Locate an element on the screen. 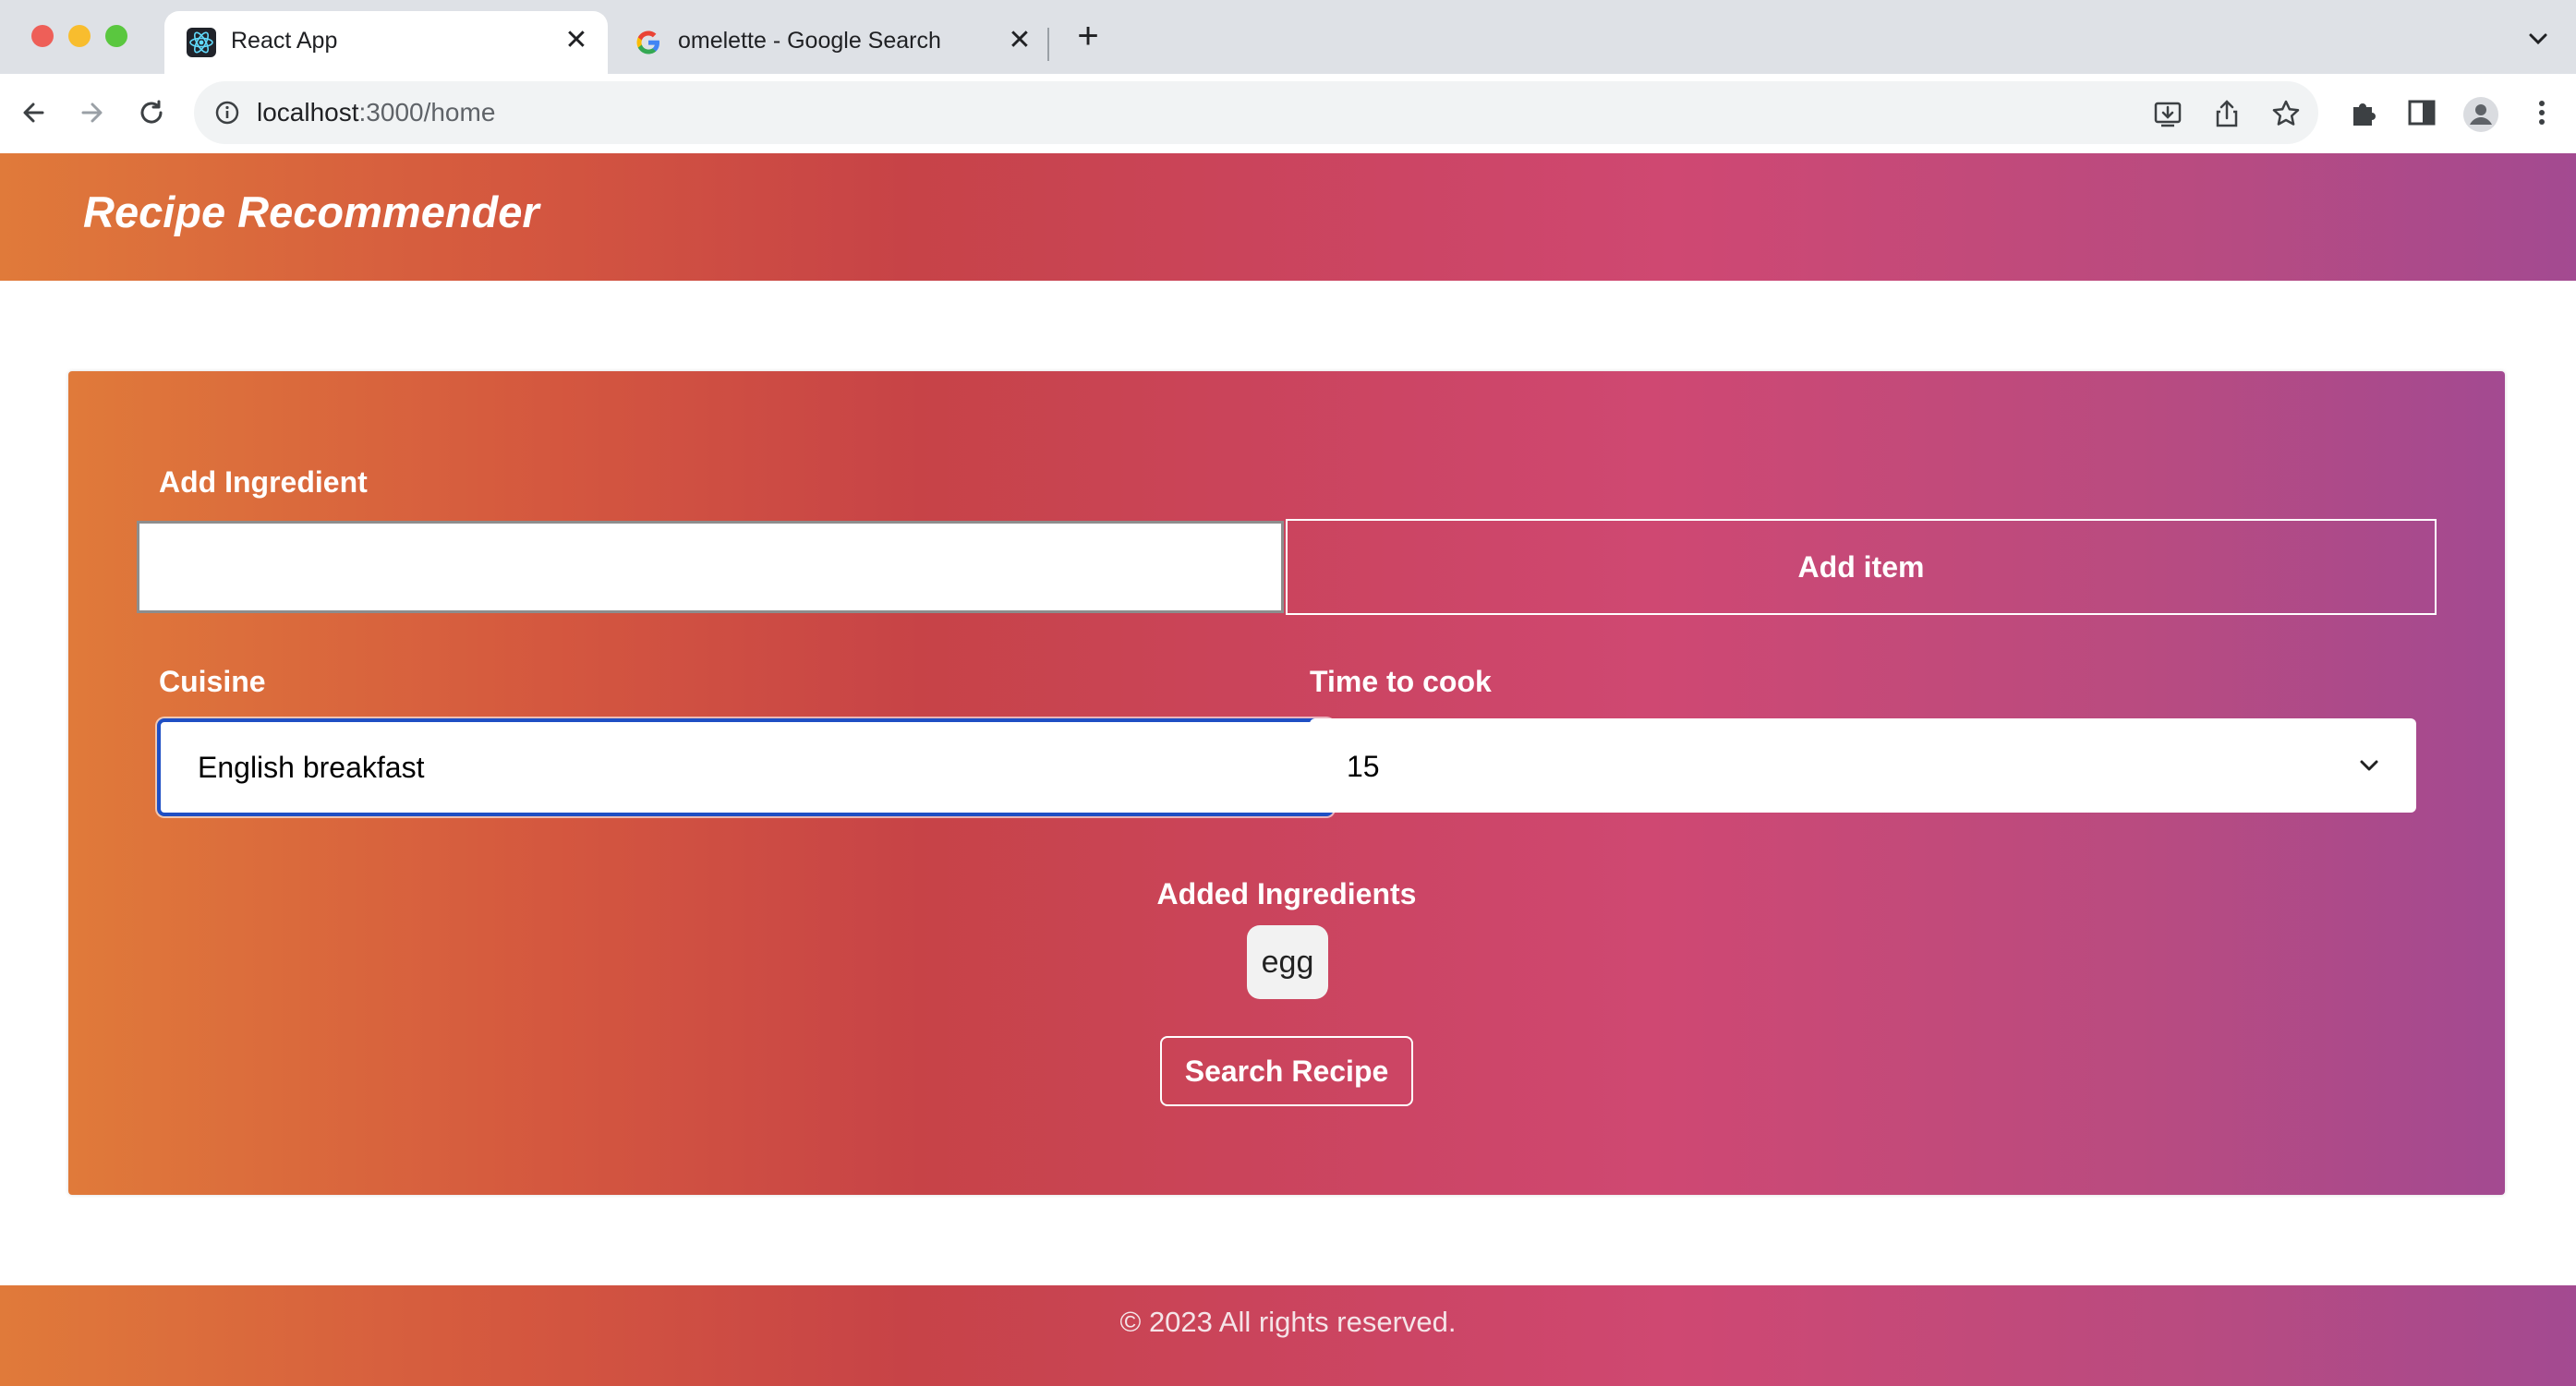 The image size is (2576, 1386). minimize-window-button is located at coordinates (79, 36).